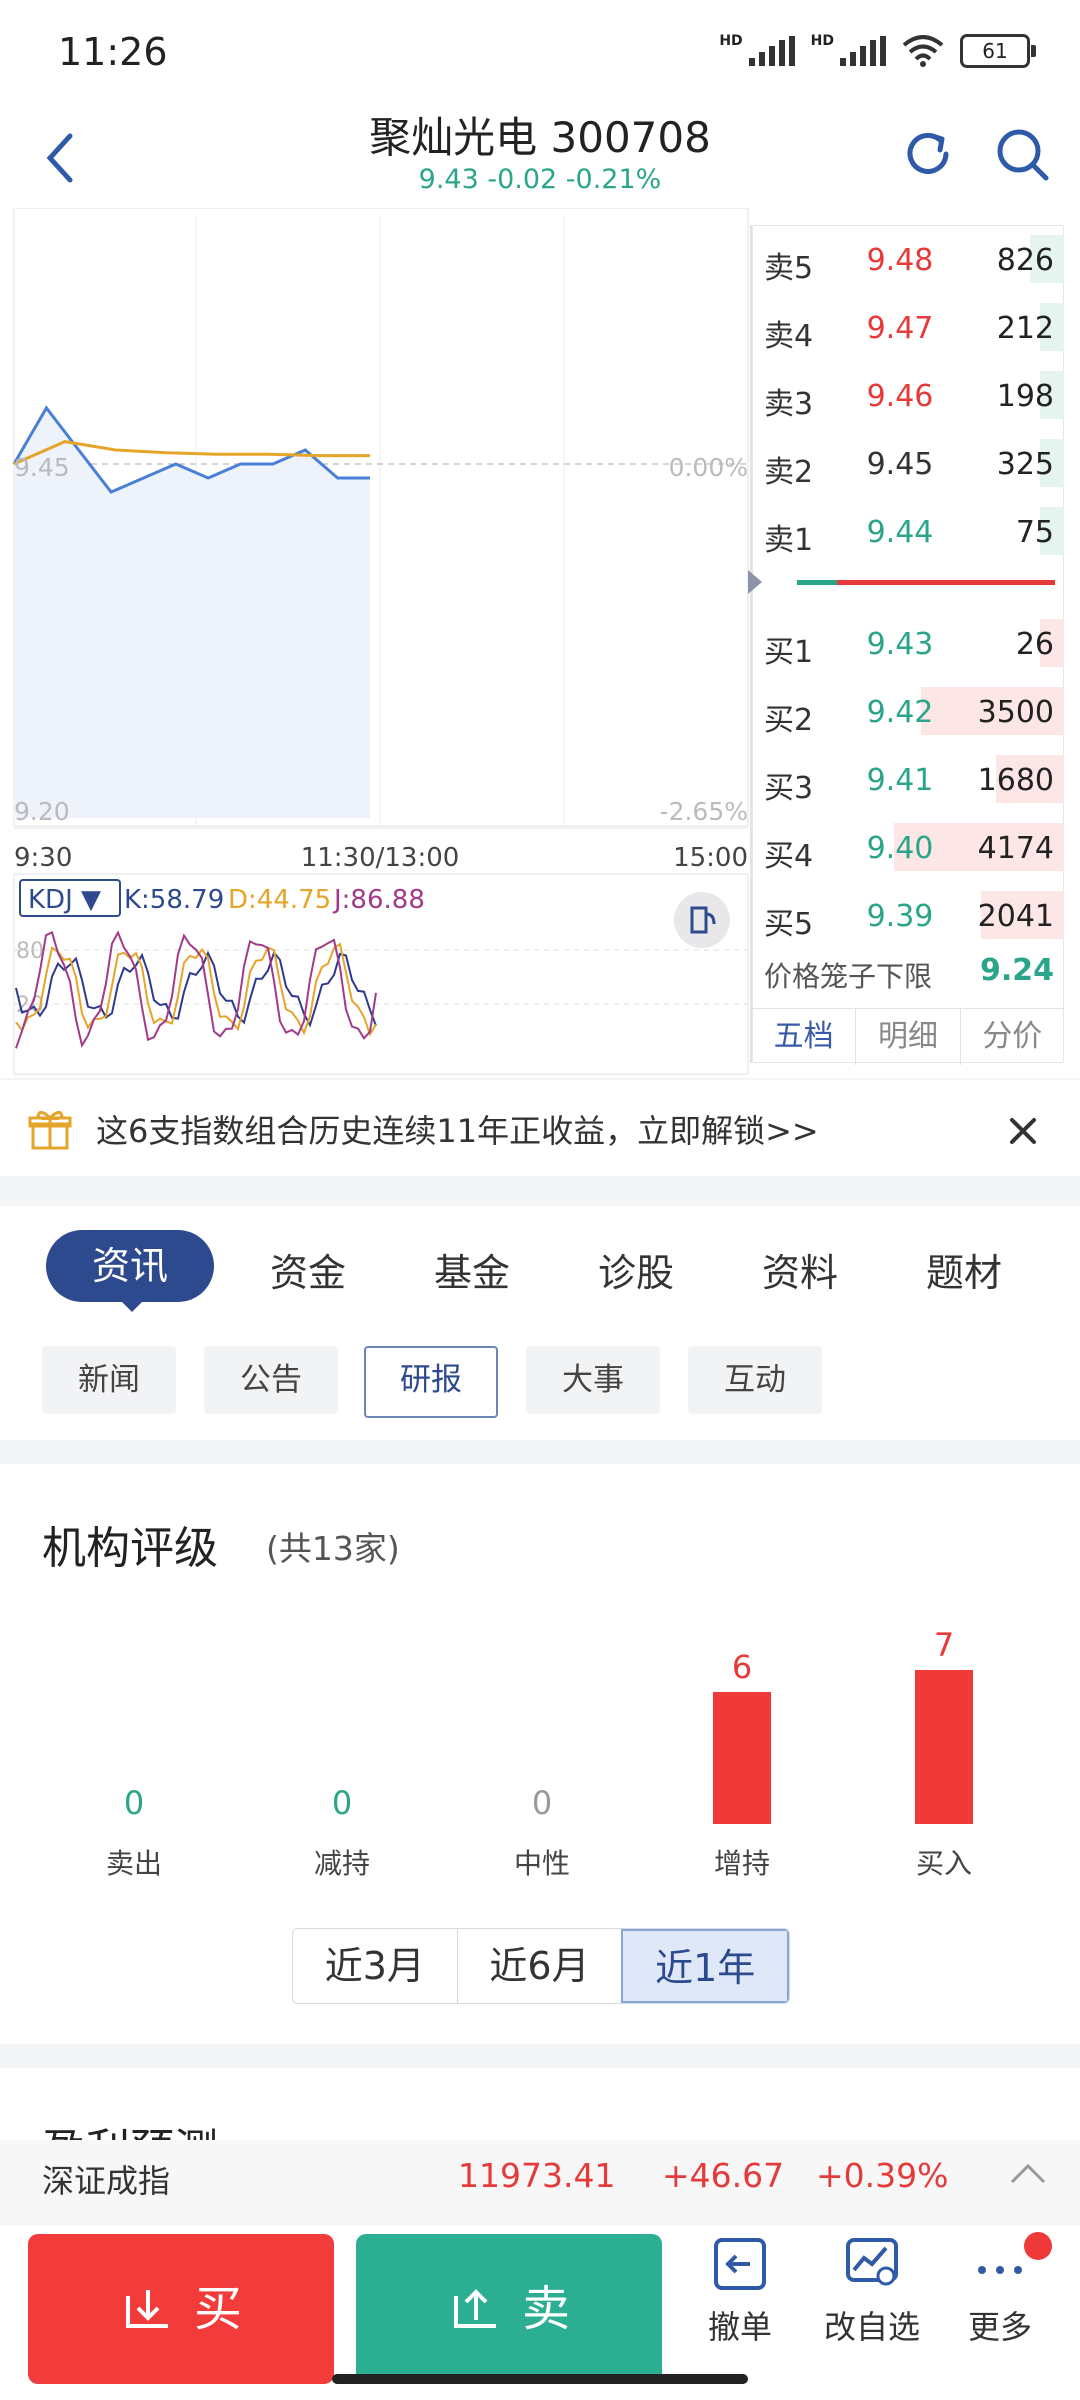  What do you see at coordinates (789, 856) in the screenshot?
I see `bid-label: 买4` at bounding box center [789, 856].